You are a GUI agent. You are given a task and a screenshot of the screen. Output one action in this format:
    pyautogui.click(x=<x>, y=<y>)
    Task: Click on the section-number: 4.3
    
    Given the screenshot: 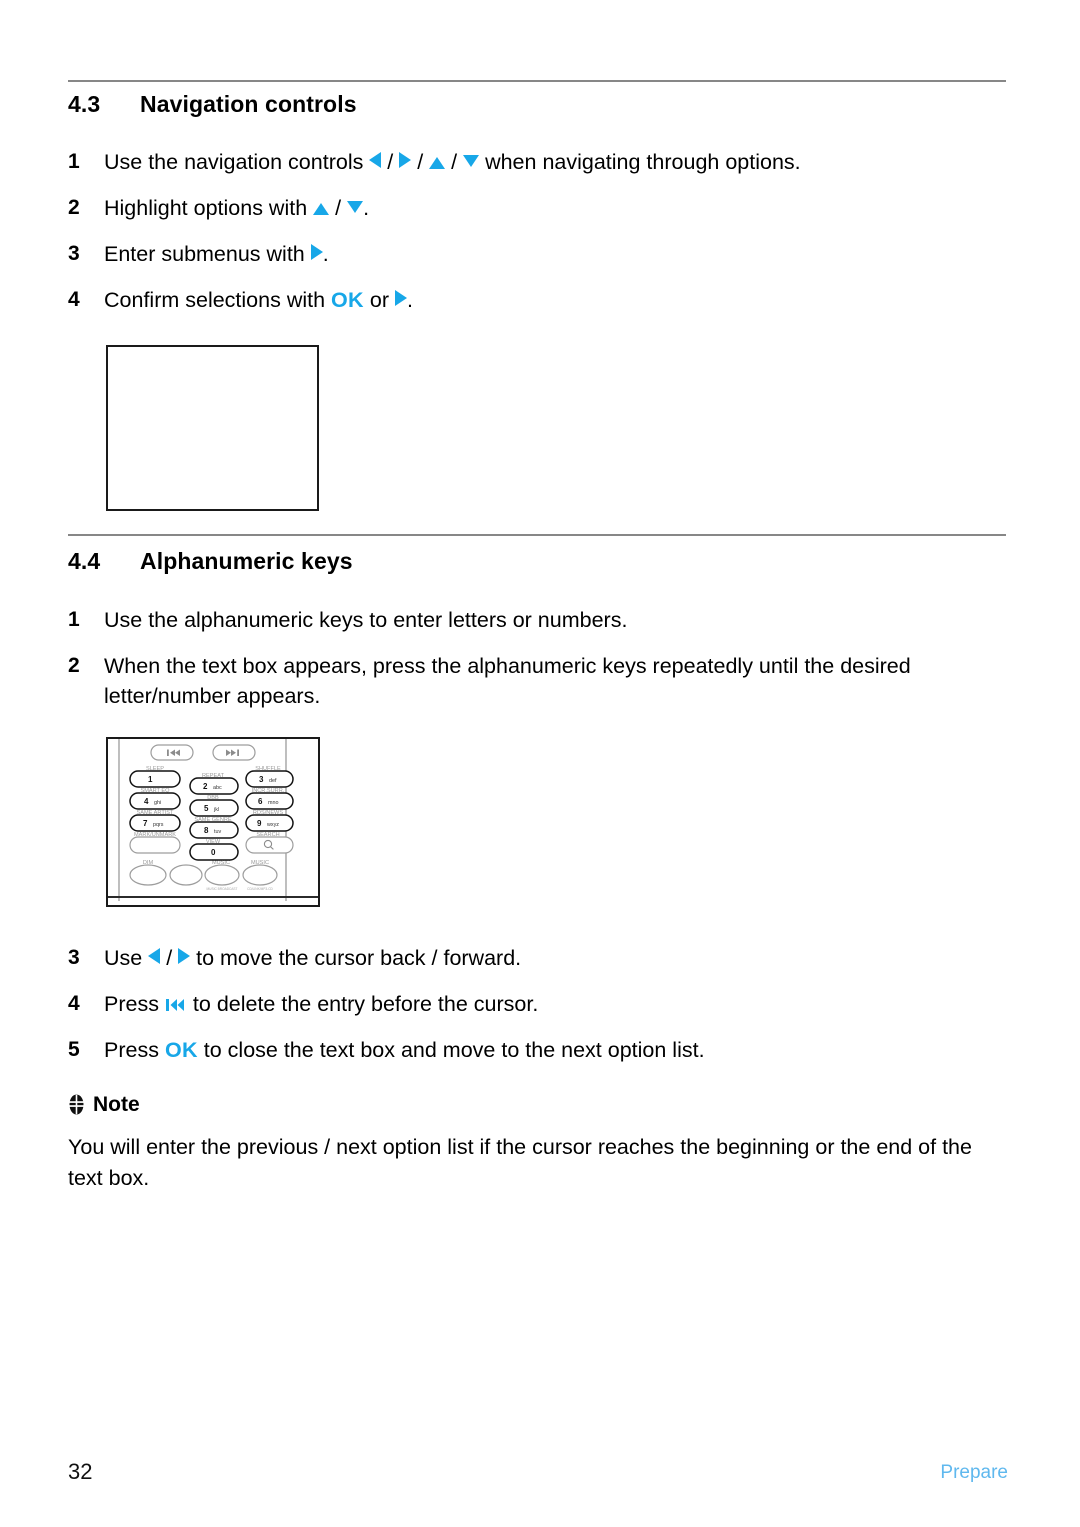 What is the action you would take?
    pyautogui.click(x=84, y=104)
    